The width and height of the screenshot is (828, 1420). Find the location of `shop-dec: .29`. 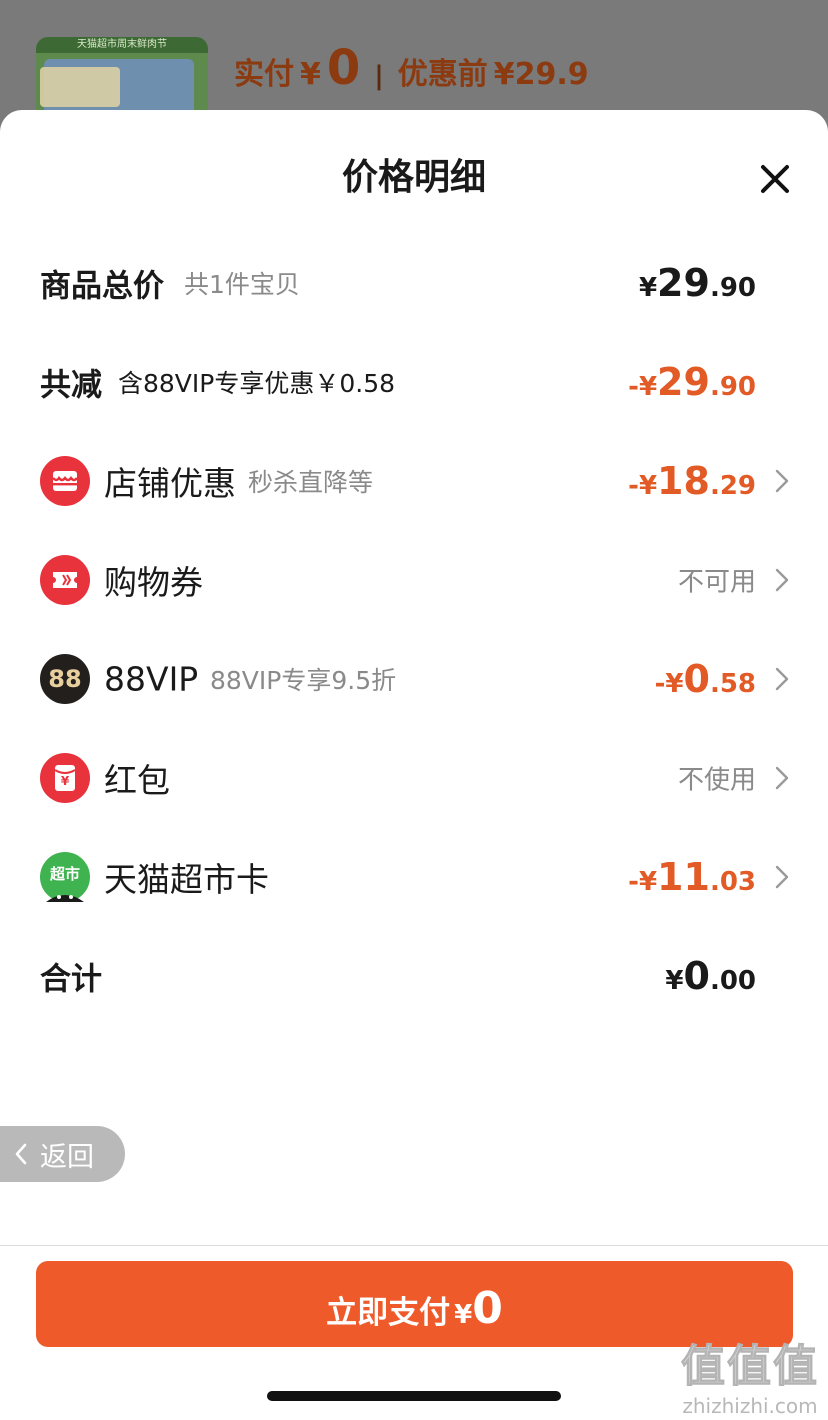

shop-dec: .29 is located at coordinates (732, 486).